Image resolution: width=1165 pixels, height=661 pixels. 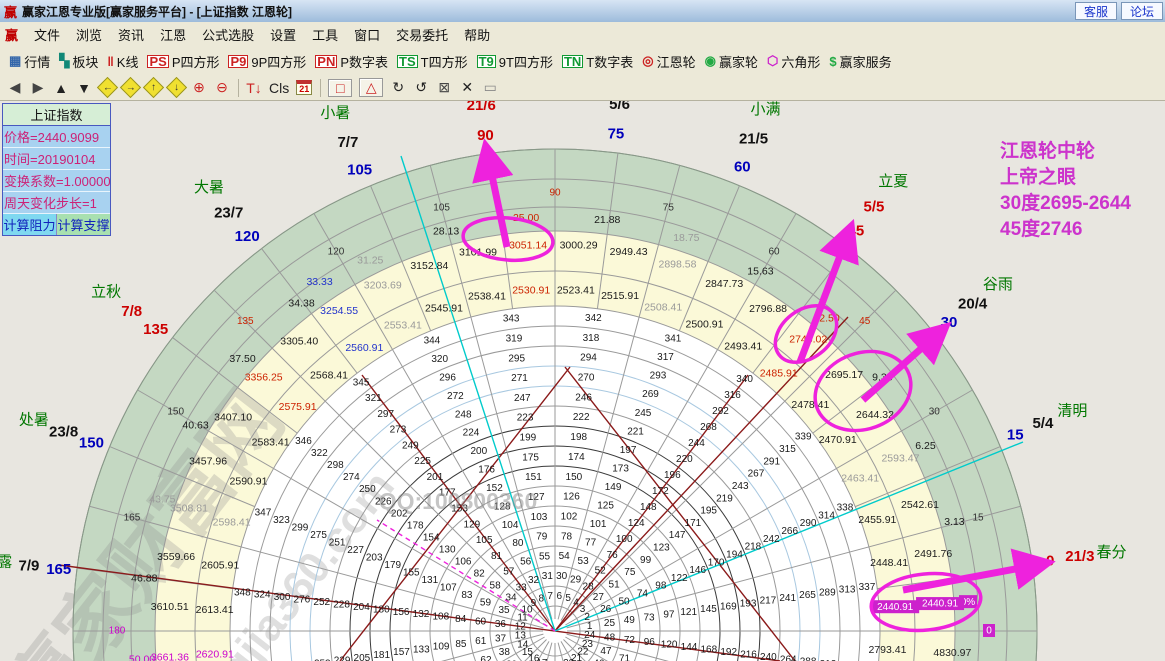 I want to click on toolbar-button-赢家轮: ◉ 赢家轮, so click(x=731, y=61).